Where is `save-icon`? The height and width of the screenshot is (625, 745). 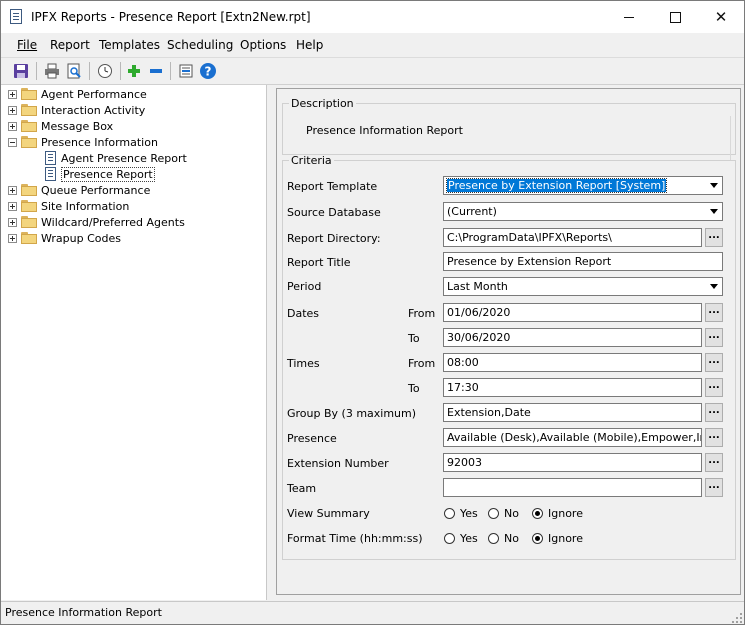
save-icon is located at coordinates (21, 71).